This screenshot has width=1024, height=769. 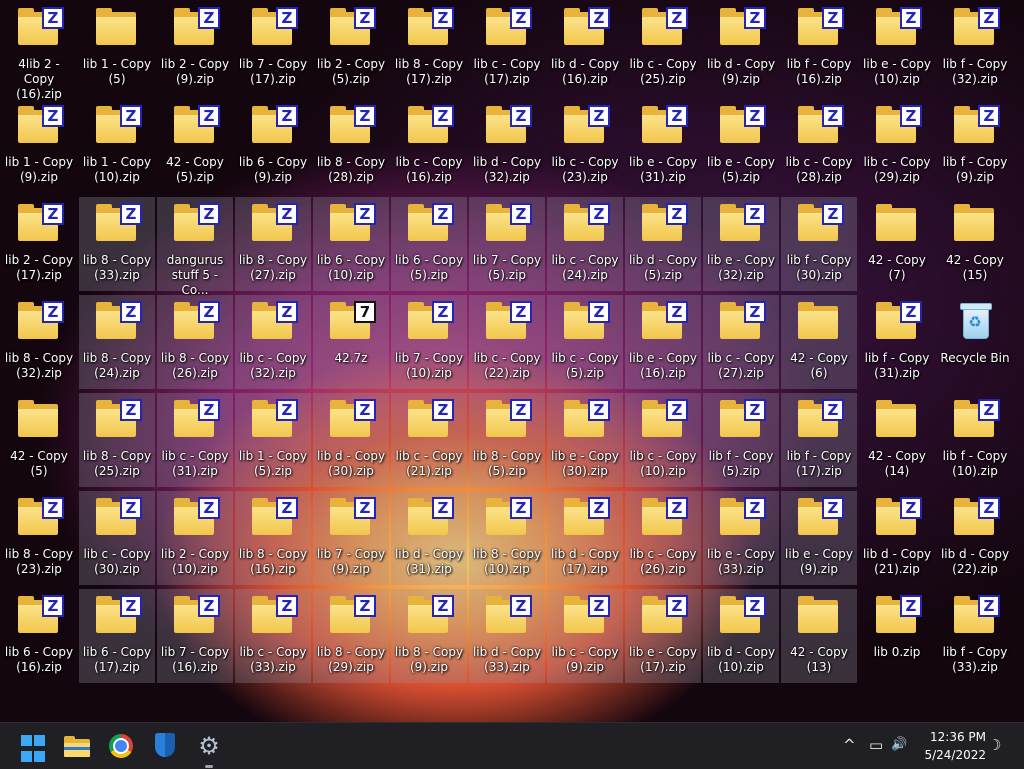 What do you see at coordinates (741, 146) in the screenshot?
I see `desktop-icon: Zlib e - Copy (5).zip` at bounding box center [741, 146].